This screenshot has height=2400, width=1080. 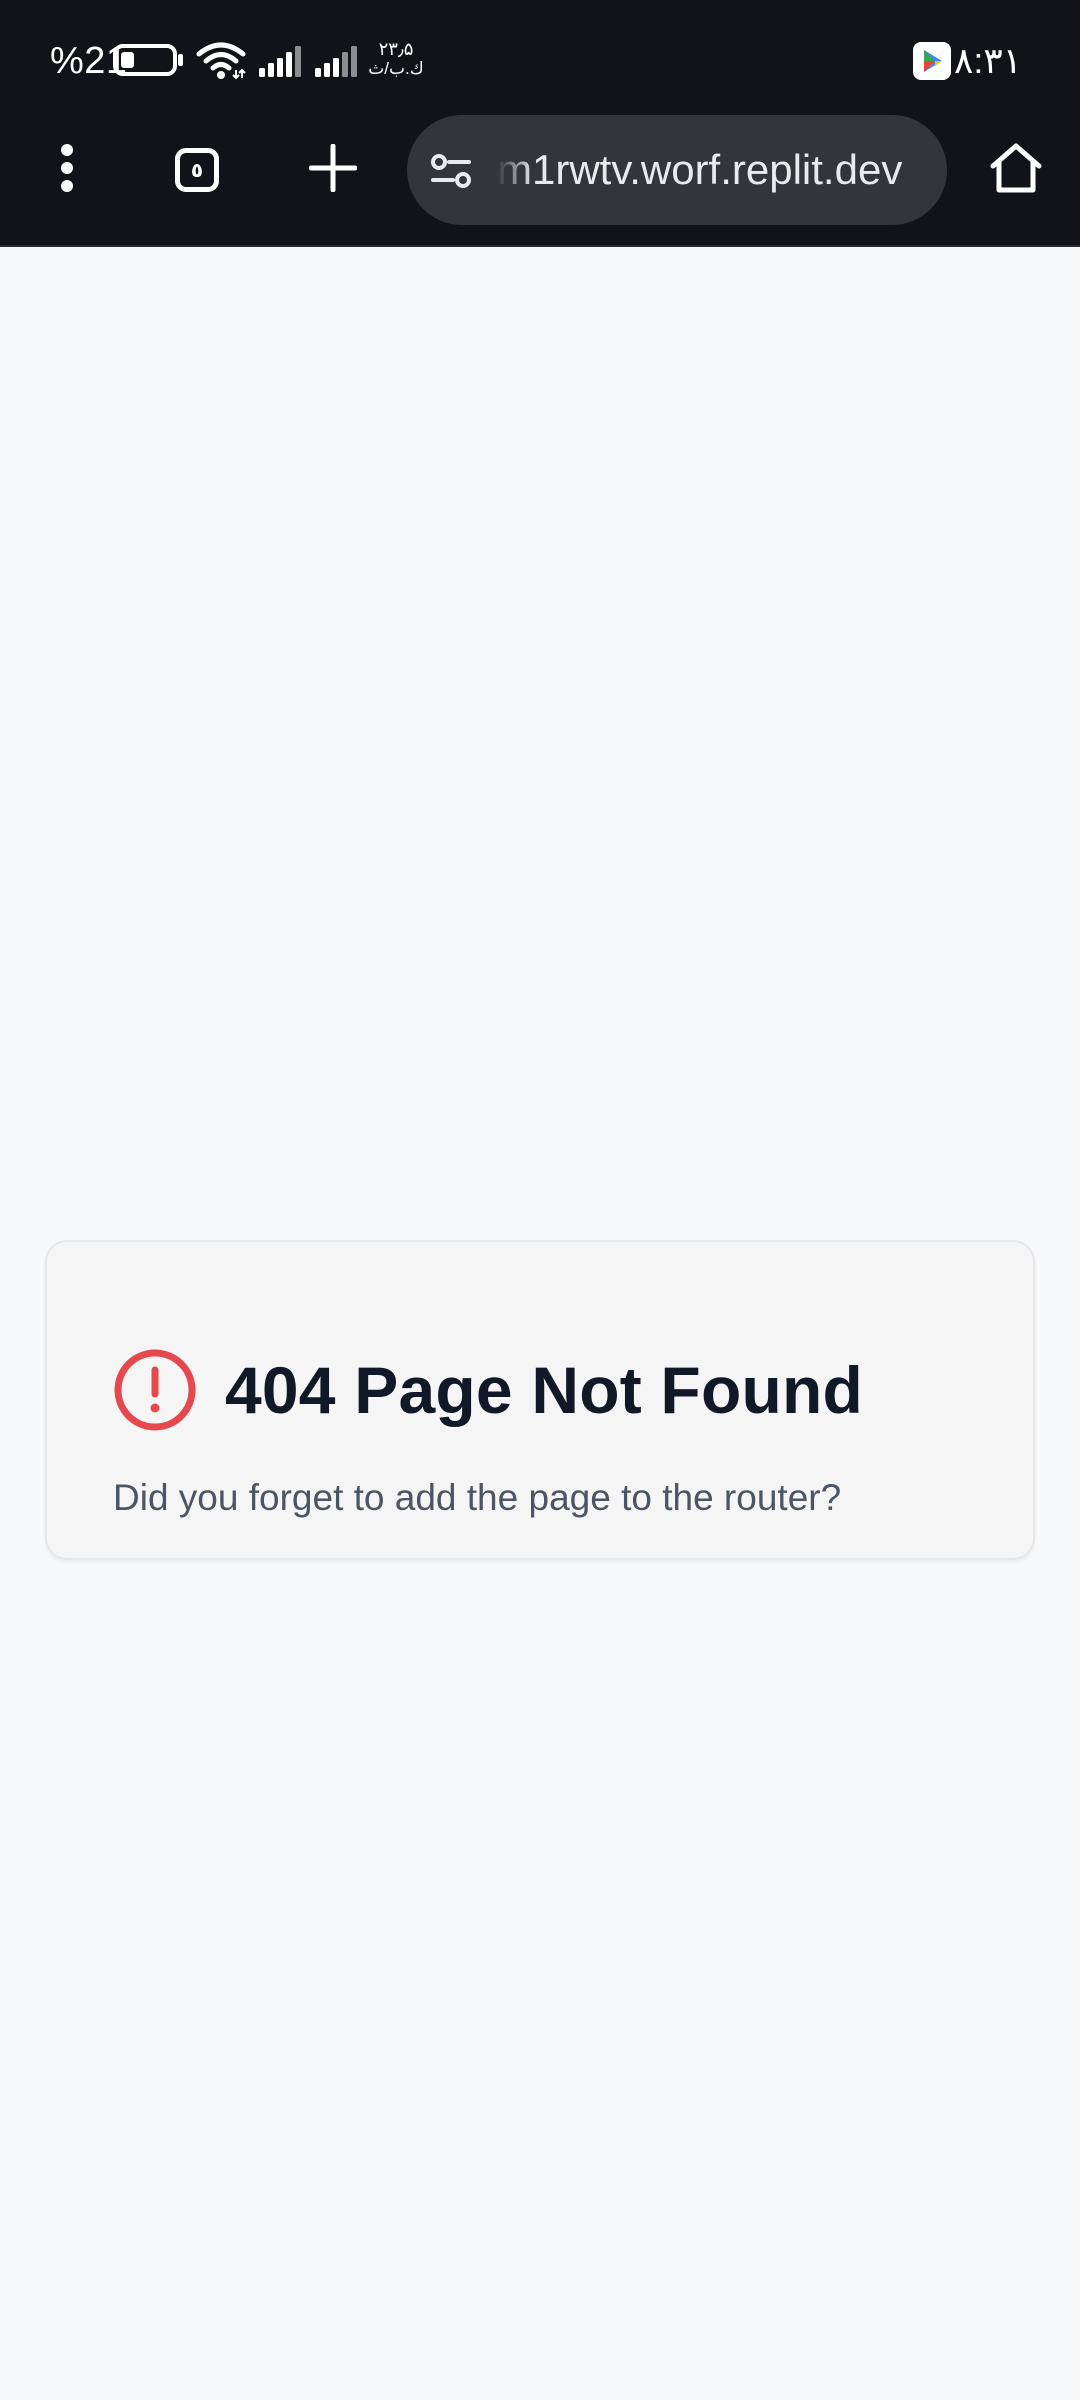 I want to click on tab-count: ٥, so click(x=197, y=170).